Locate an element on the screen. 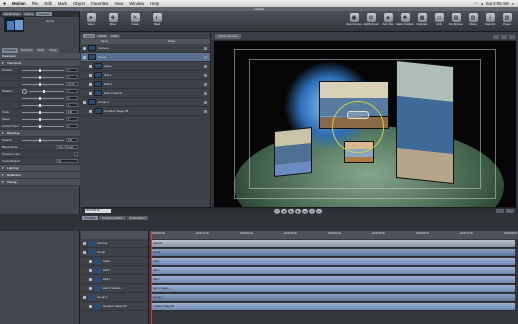 This screenshot has height=324, width=518. timeline-layer-row: Apple is located at coordinates (114, 261).